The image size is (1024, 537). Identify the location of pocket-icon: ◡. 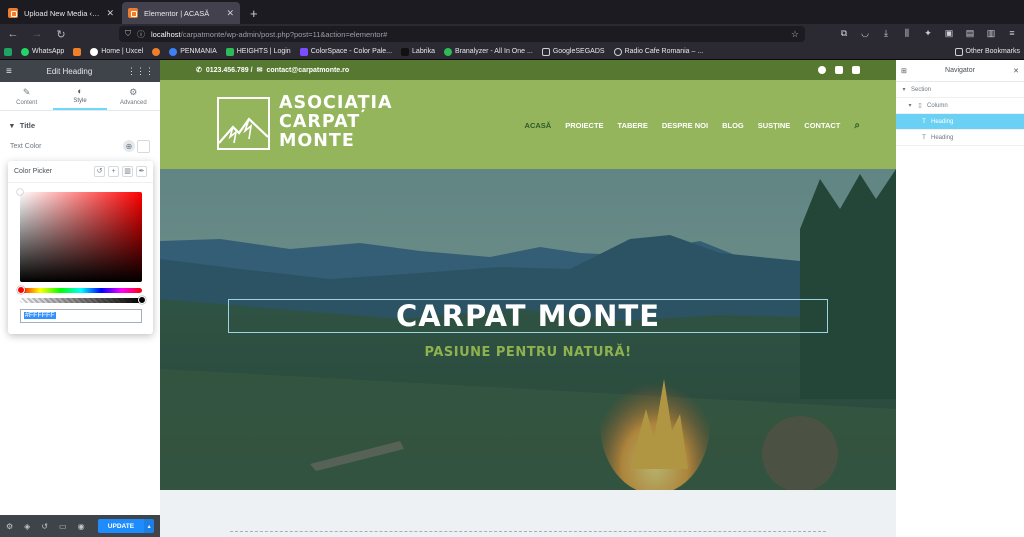
(865, 33).